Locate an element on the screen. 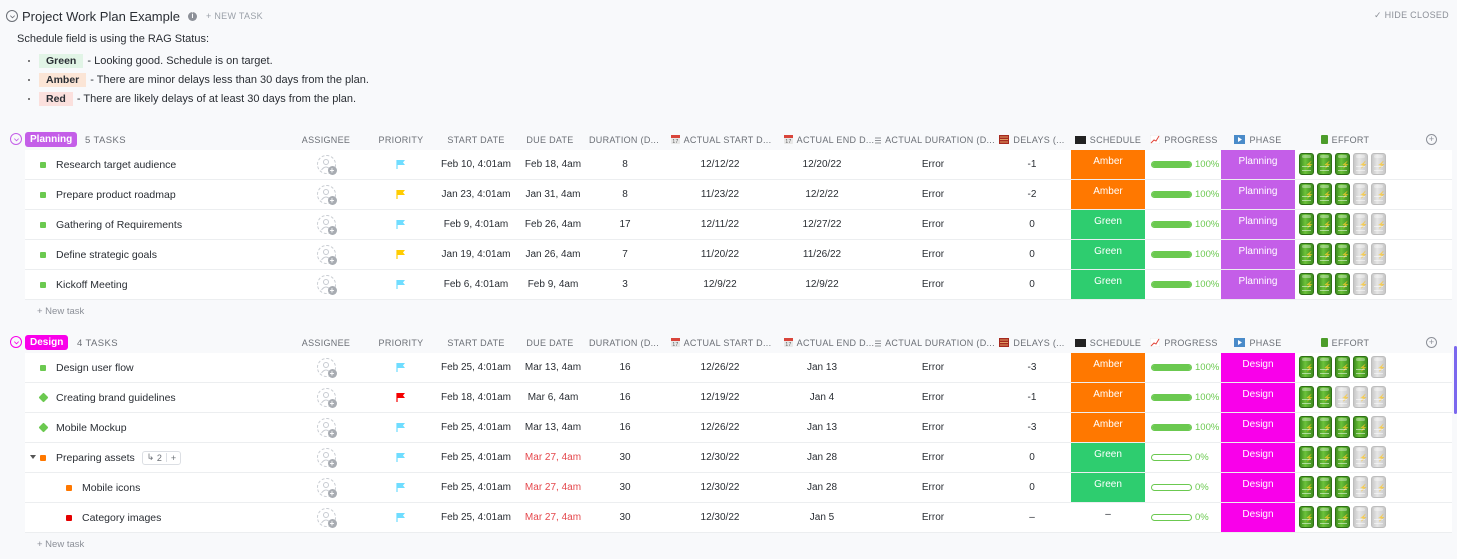  actual-start-cell: 11/20/22 is located at coordinates (720, 254).